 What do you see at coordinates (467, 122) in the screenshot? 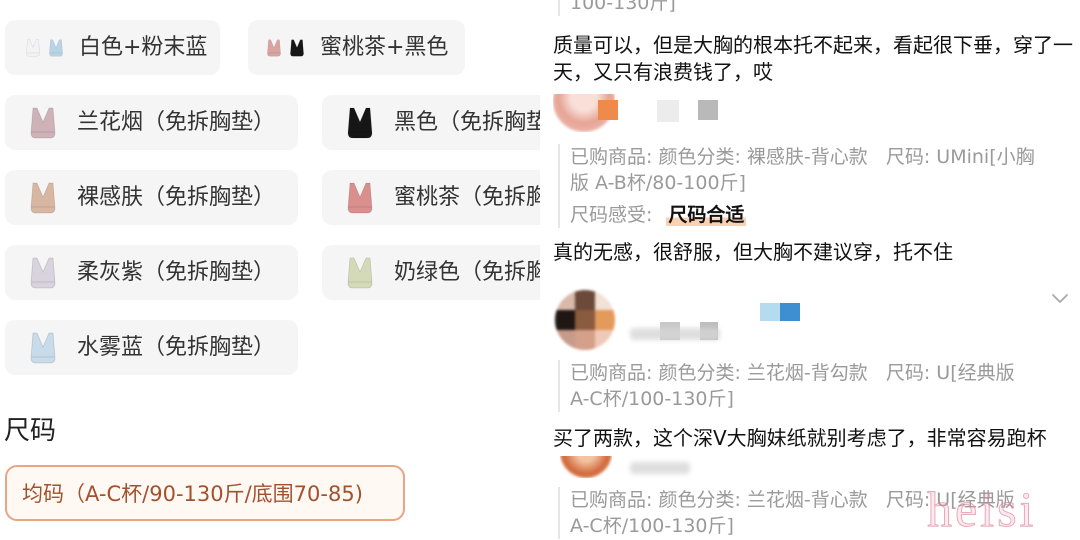
I see `color-option-label: 黑色（免拆胸垫` at bounding box center [467, 122].